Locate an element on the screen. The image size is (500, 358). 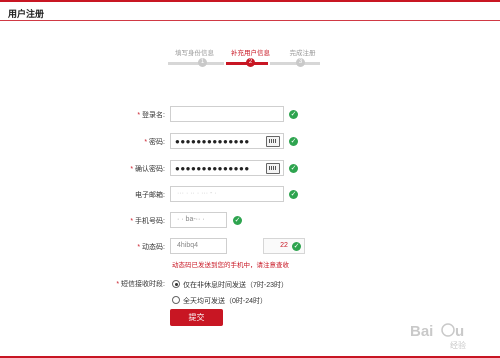
step-2-dot: 2 is located at coordinates (250, 62).